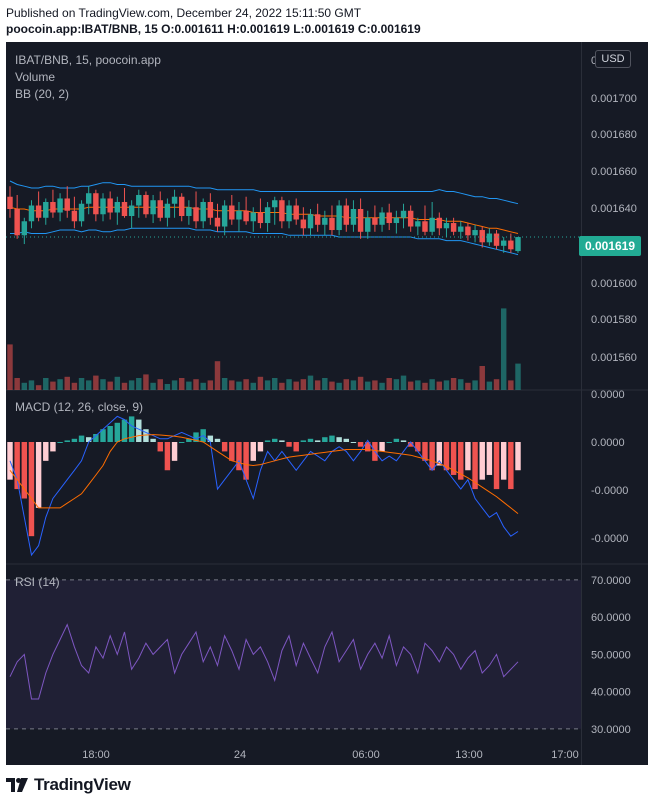 This screenshot has height=804, width=653. What do you see at coordinates (614, 358) in the screenshot?
I see `price-tick-label: 0.001560` at bounding box center [614, 358].